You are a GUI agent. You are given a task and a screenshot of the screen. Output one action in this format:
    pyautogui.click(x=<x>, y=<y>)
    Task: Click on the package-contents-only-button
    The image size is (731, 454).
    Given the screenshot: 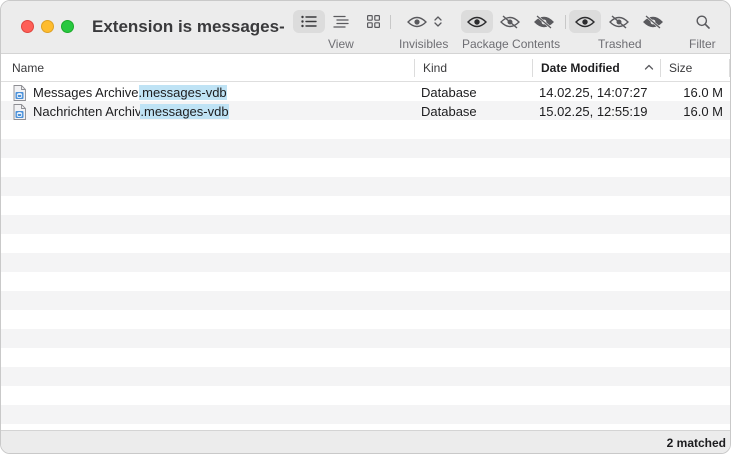 What is the action you would take?
    pyautogui.click(x=544, y=21)
    